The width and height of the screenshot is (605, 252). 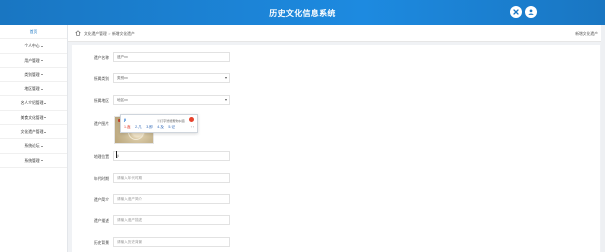 What do you see at coordinates (101, 178) in the screenshot?
I see `era-label: 年代时期` at bounding box center [101, 178].